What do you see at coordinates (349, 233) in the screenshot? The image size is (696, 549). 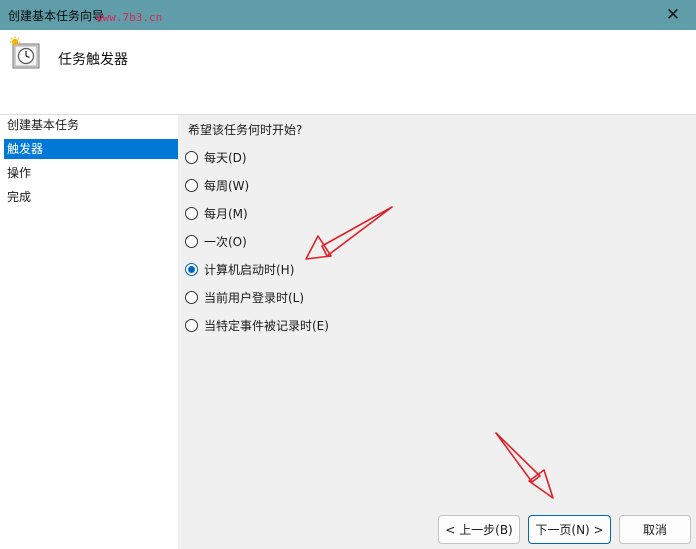 I see `annotation-arrow-option` at bounding box center [349, 233].